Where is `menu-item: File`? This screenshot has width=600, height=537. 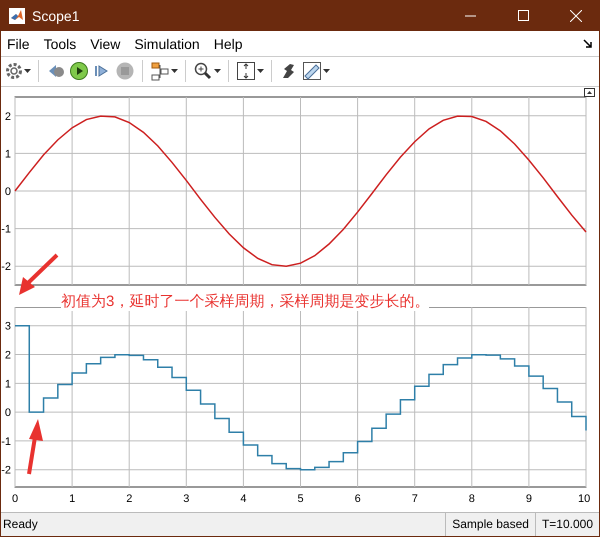
menu-item: File is located at coordinates (18, 44).